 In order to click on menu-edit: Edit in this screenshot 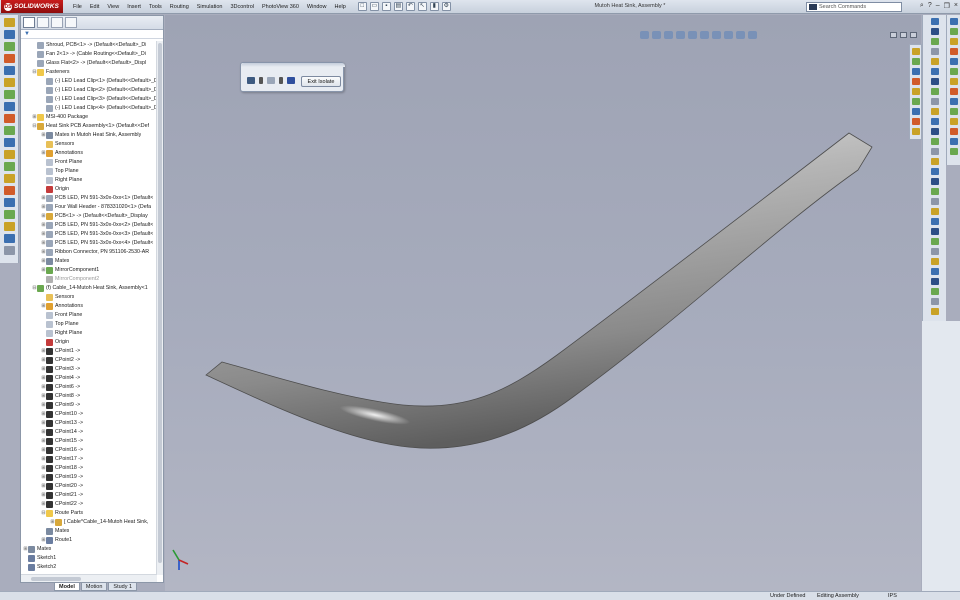, I will do `click(94, 7)`.